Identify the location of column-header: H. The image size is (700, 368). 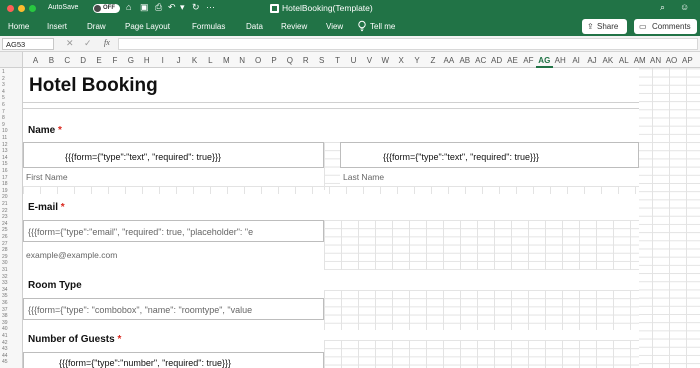
(146, 60).